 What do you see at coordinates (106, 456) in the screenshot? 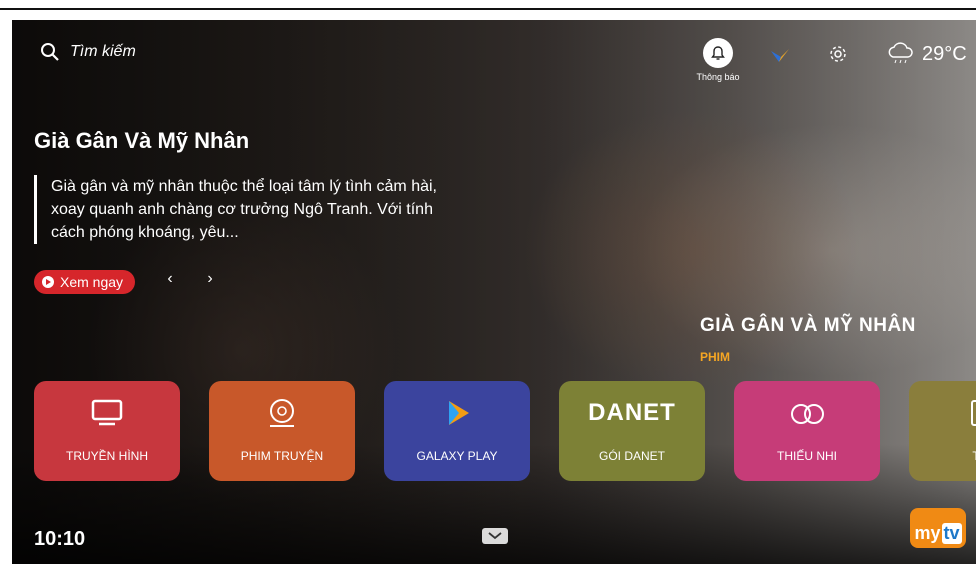
I see `tile-label: TRUYỀN HÌNH` at bounding box center [106, 456].